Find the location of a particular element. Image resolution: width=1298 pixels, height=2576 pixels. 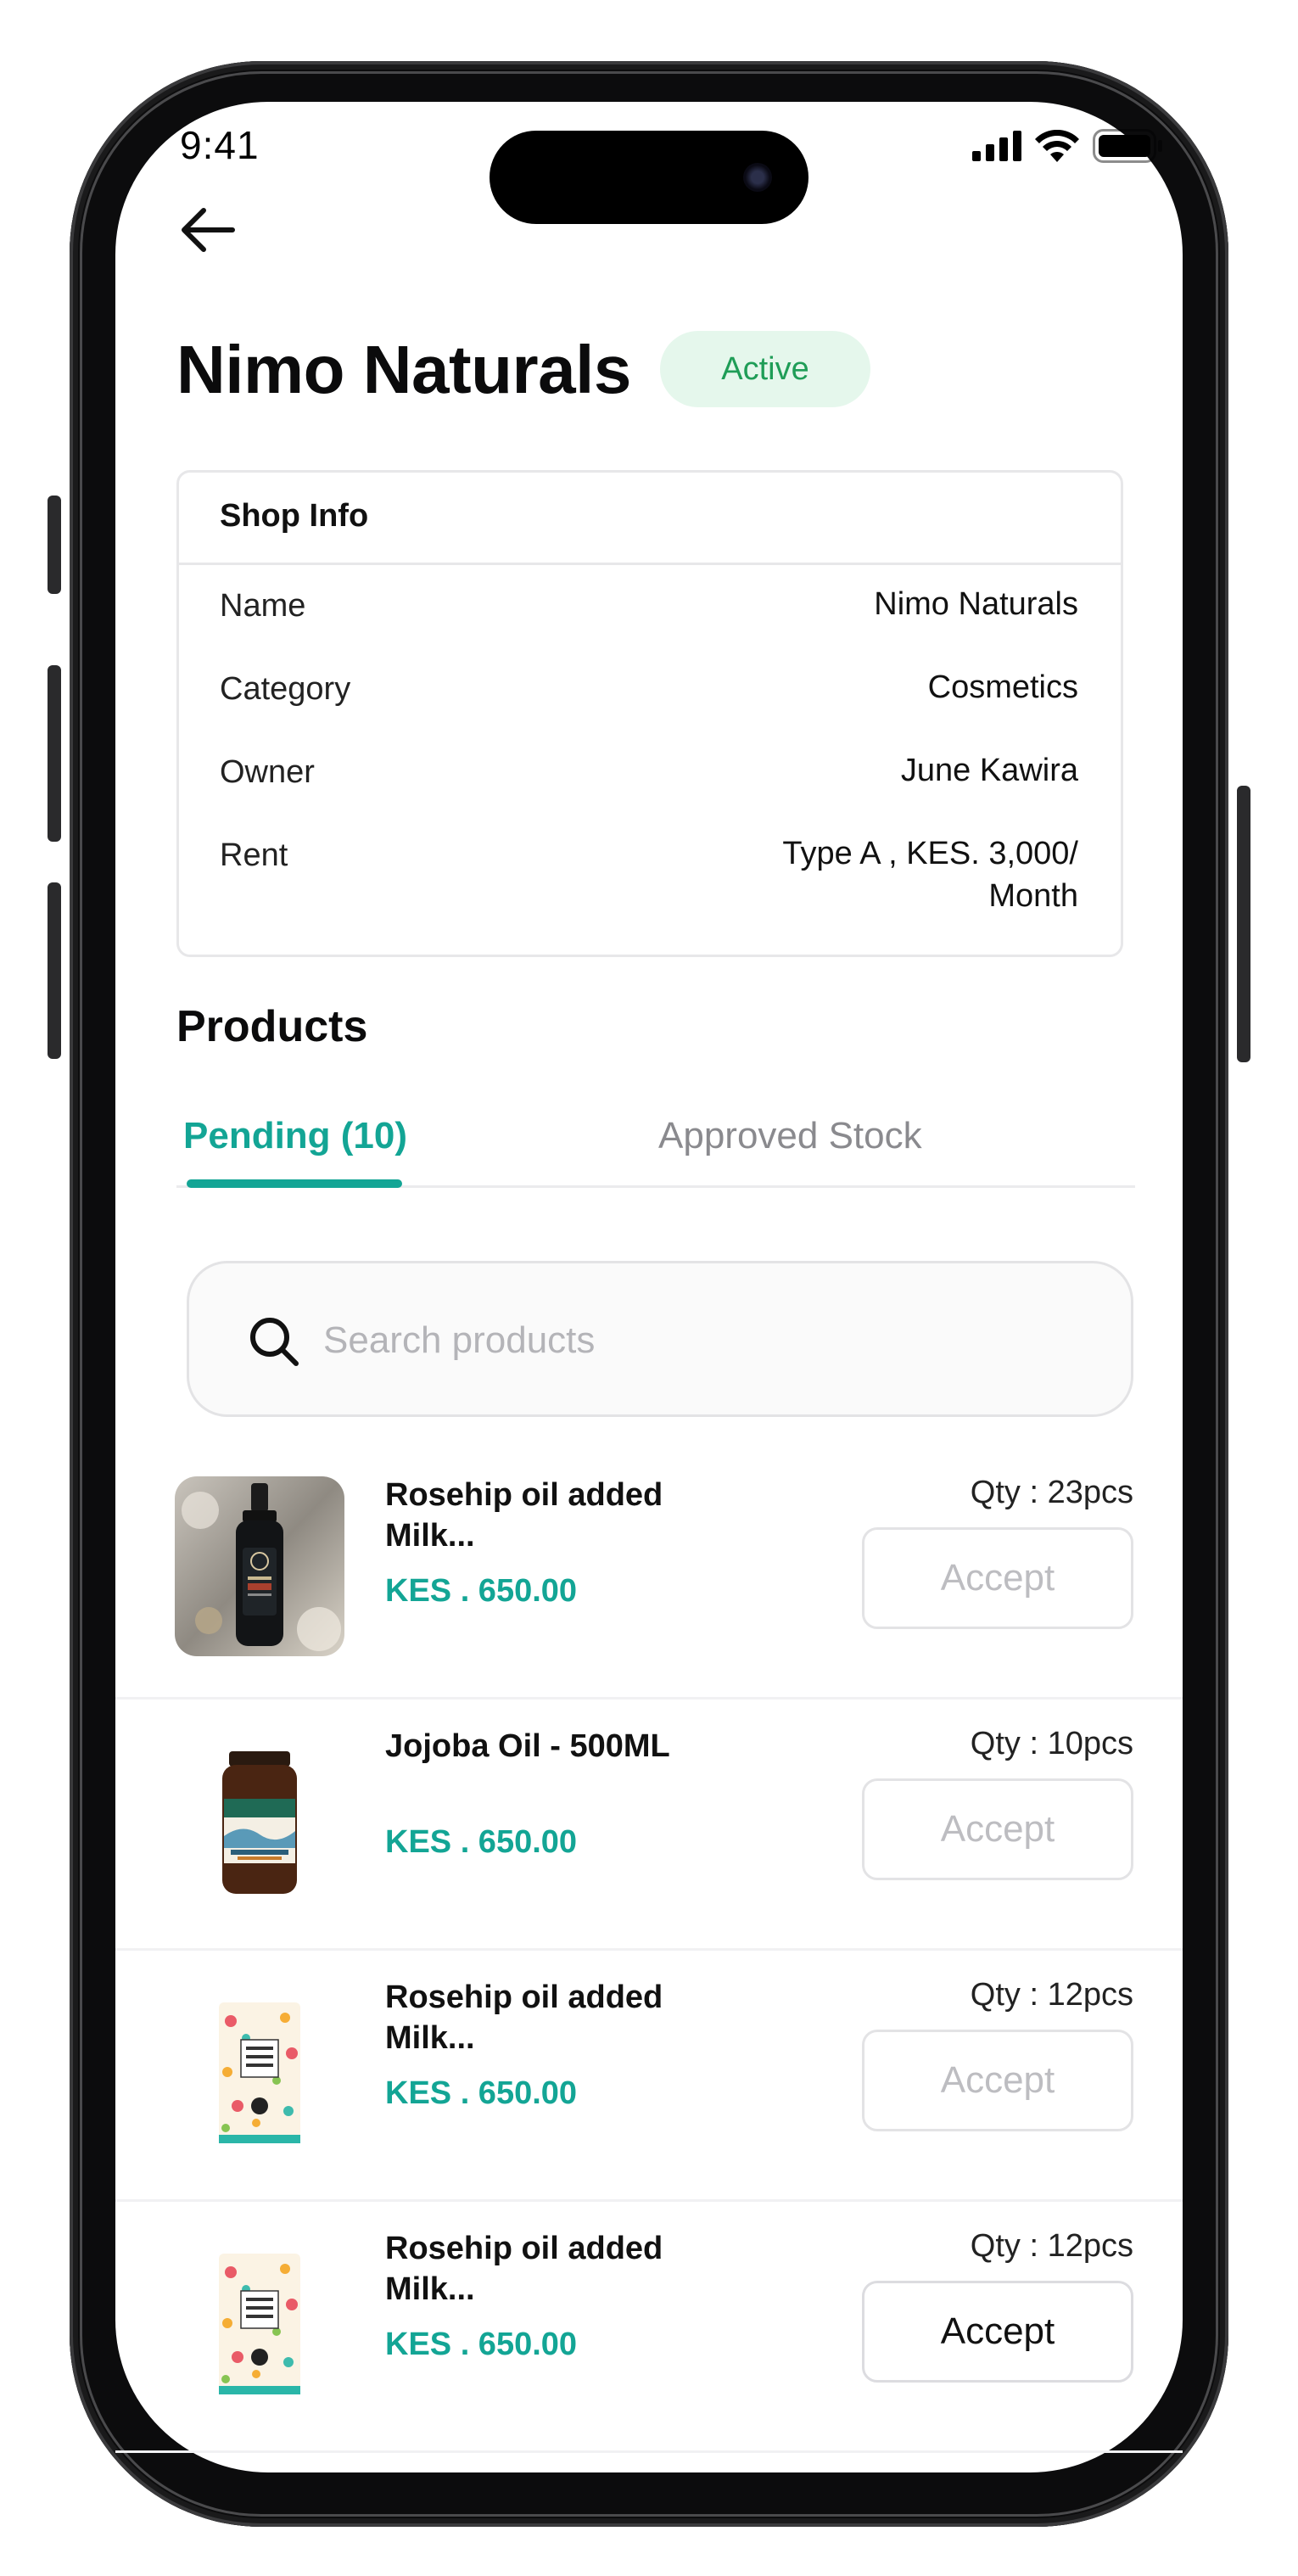

tab-pending: Pending (10) is located at coordinates (295, 1136).